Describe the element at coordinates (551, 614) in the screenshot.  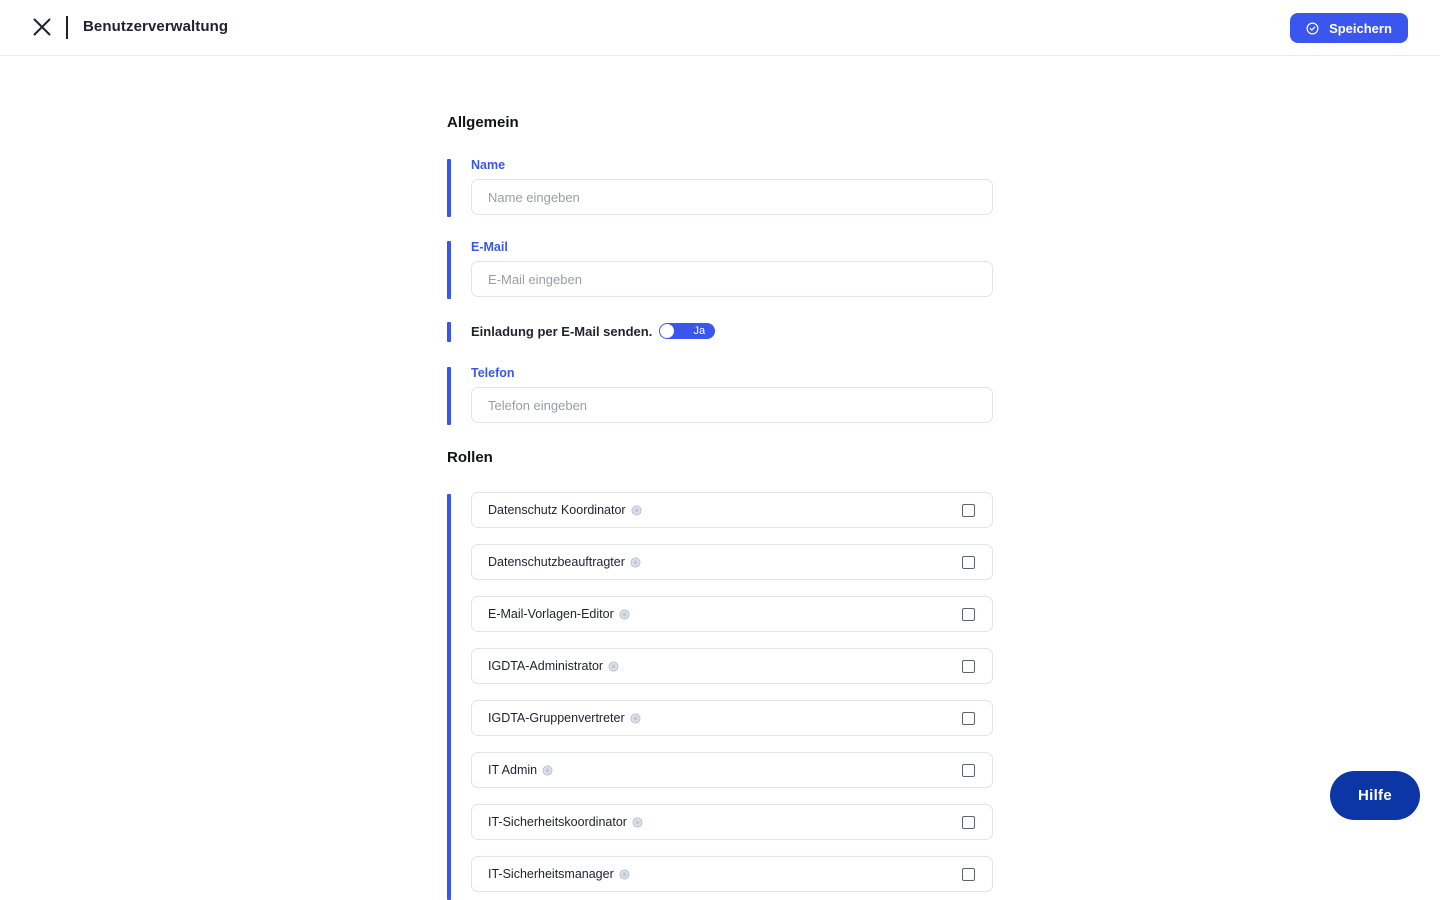
I see `role-name: E-Mail-Vorlagen-Editor` at that location.